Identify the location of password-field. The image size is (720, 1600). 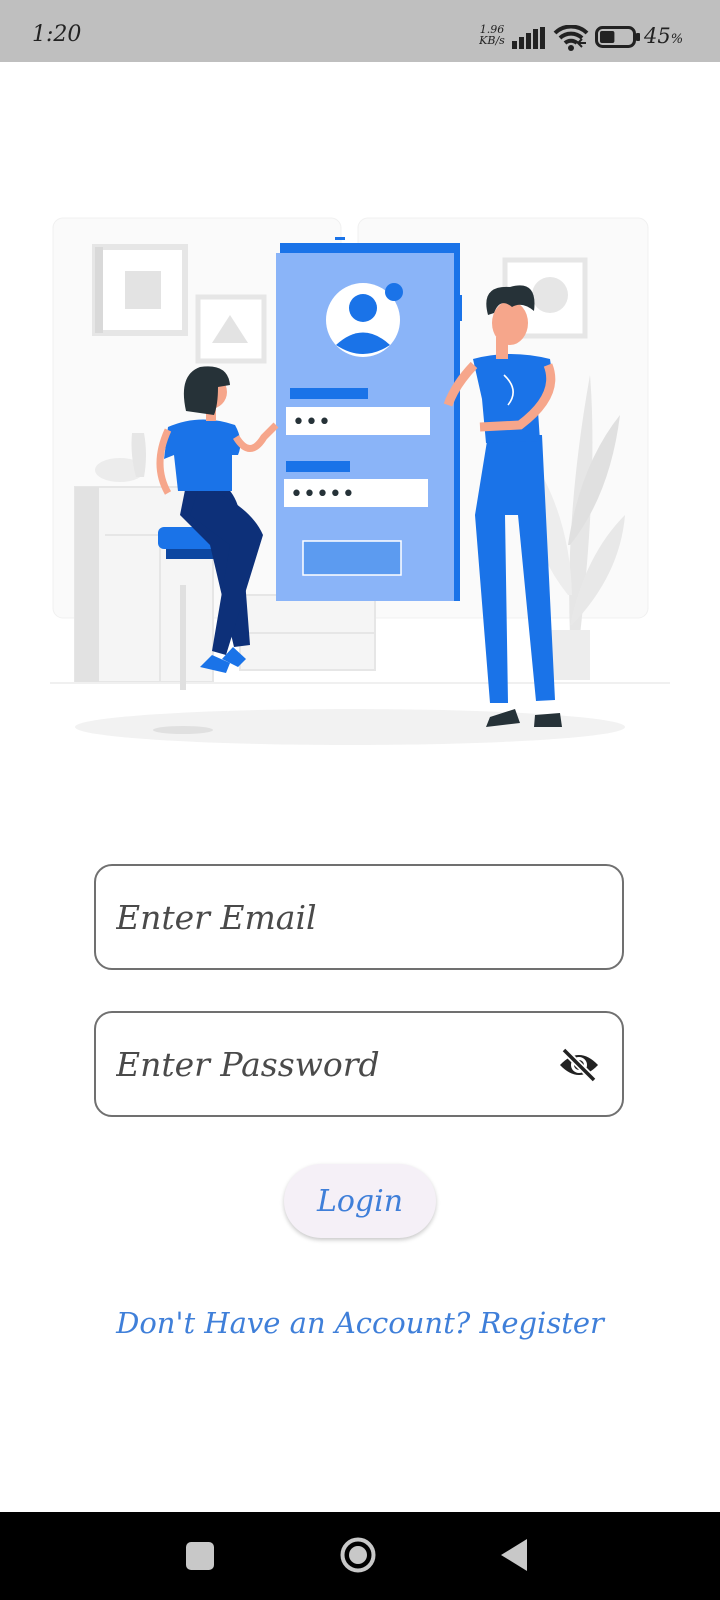
(359, 1064).